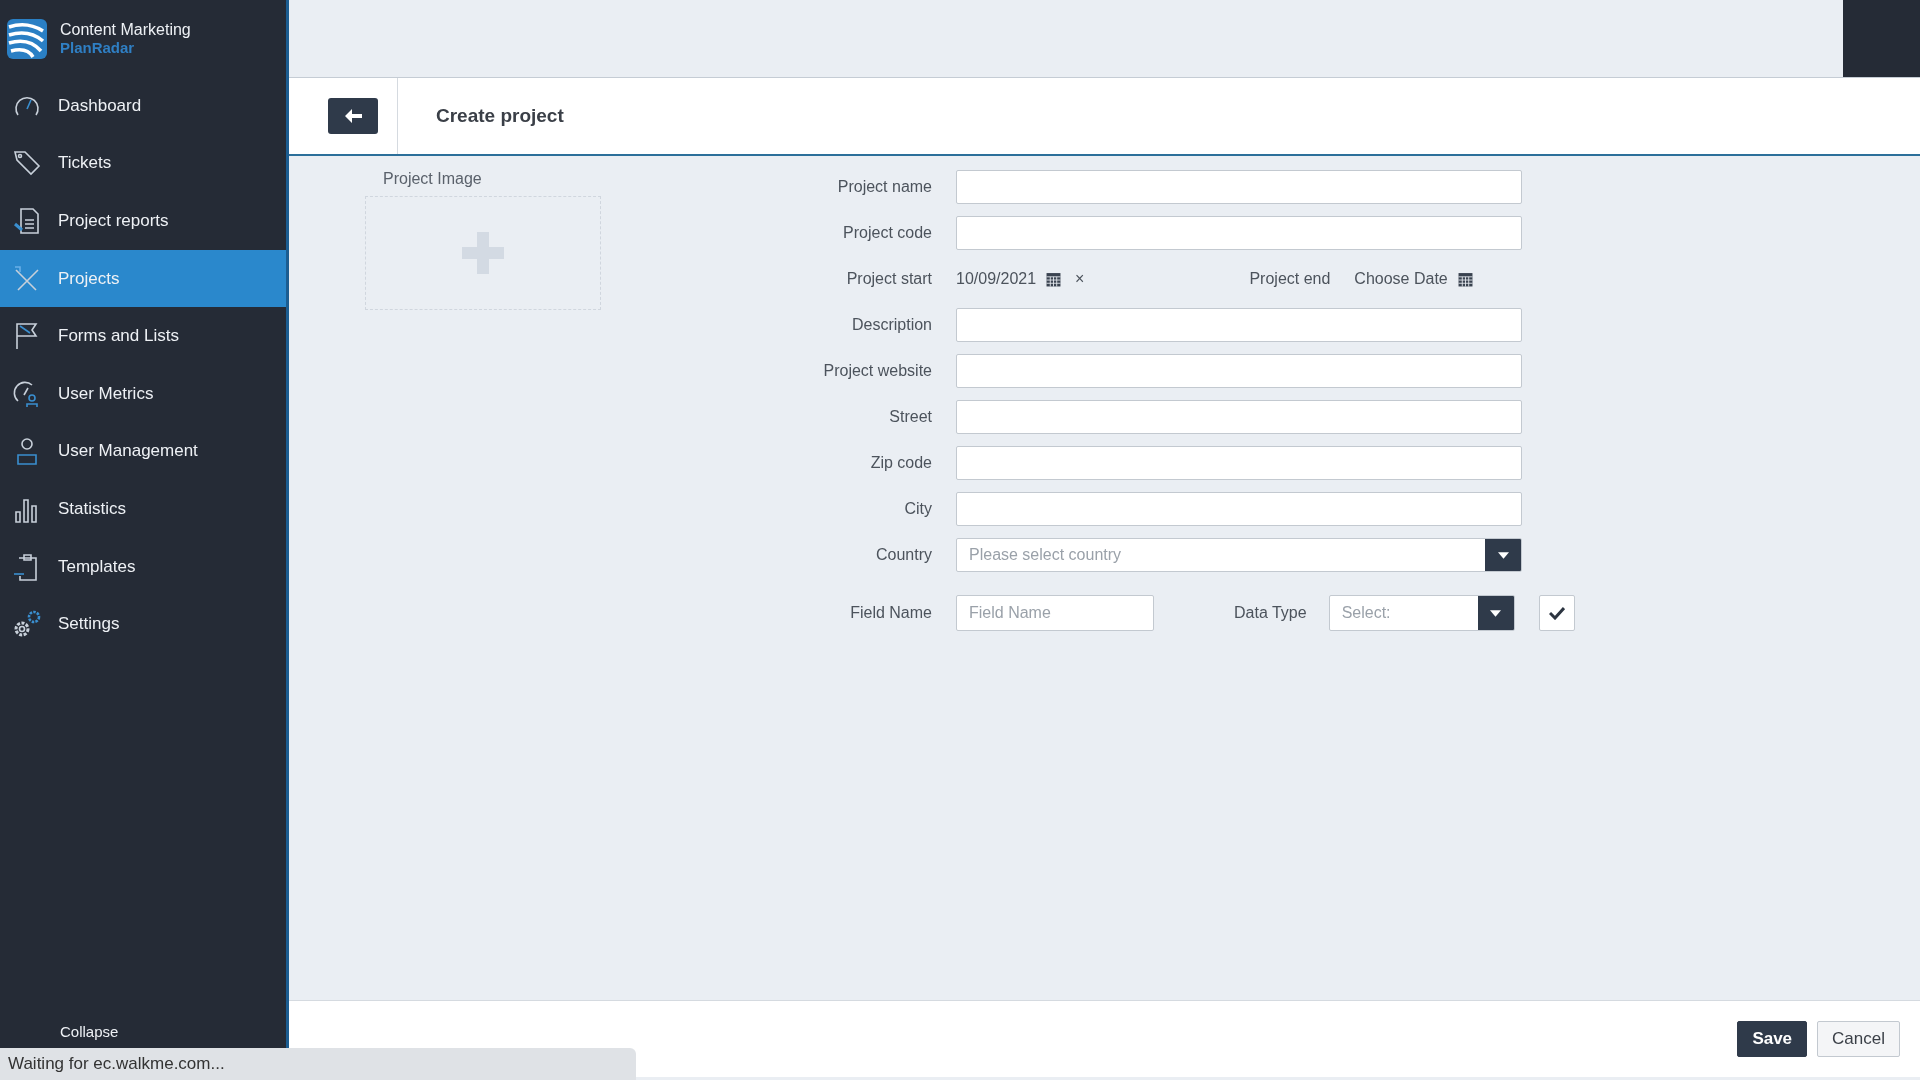 The image size is (1920, 1080). I want to click on document-icon, so click(27, 221).